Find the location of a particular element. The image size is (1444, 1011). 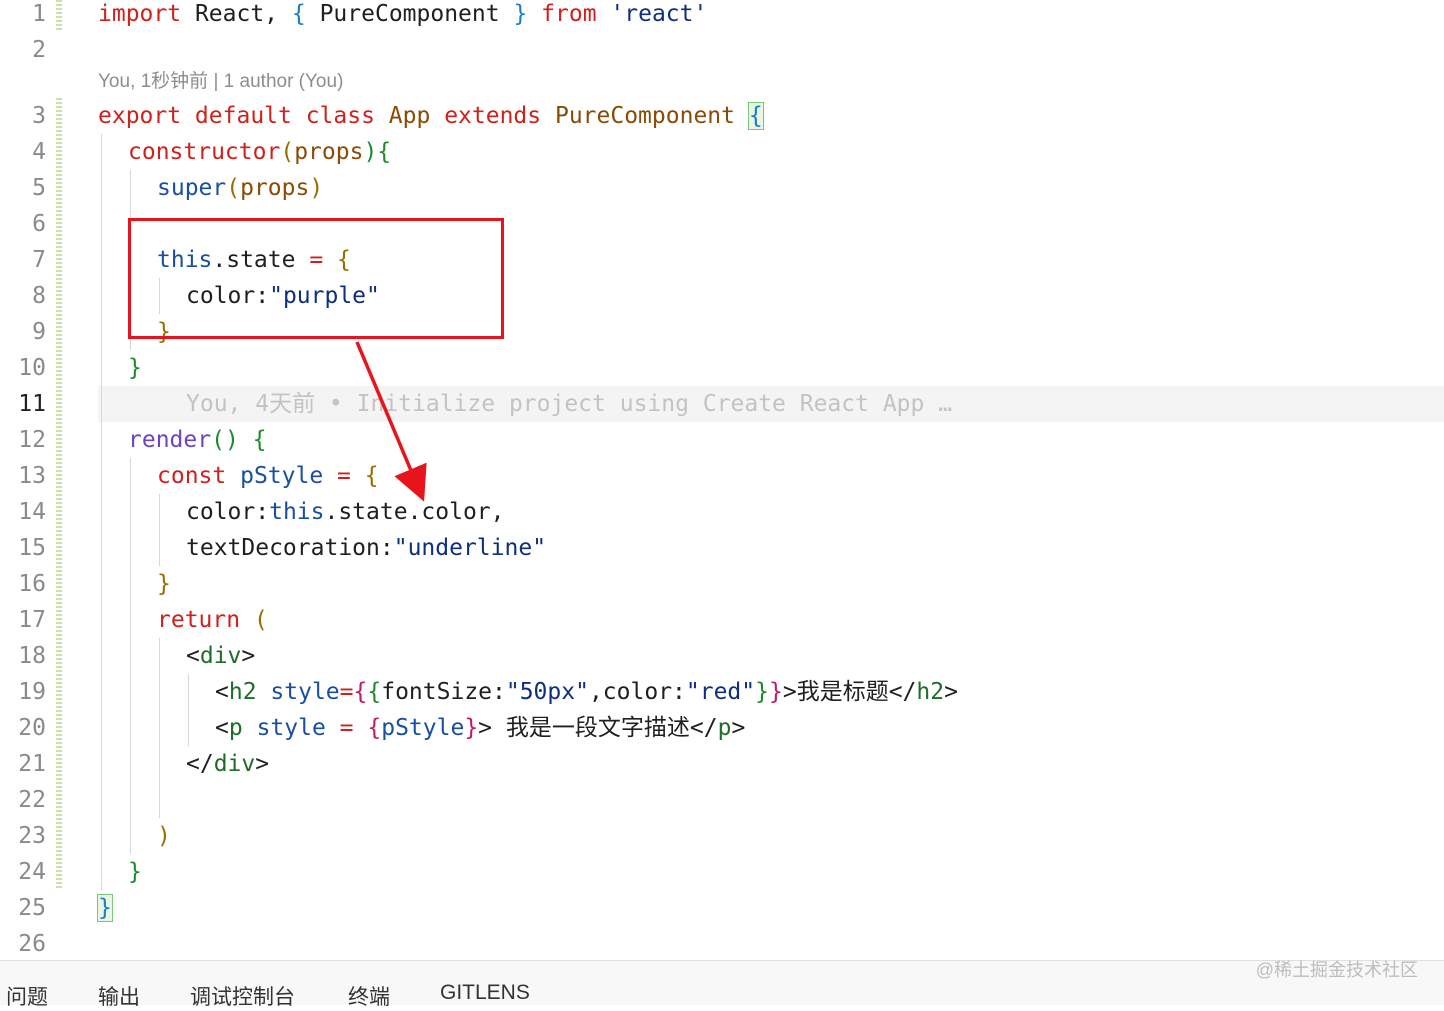

annotation-arrow is located at coordinates (391, 421).